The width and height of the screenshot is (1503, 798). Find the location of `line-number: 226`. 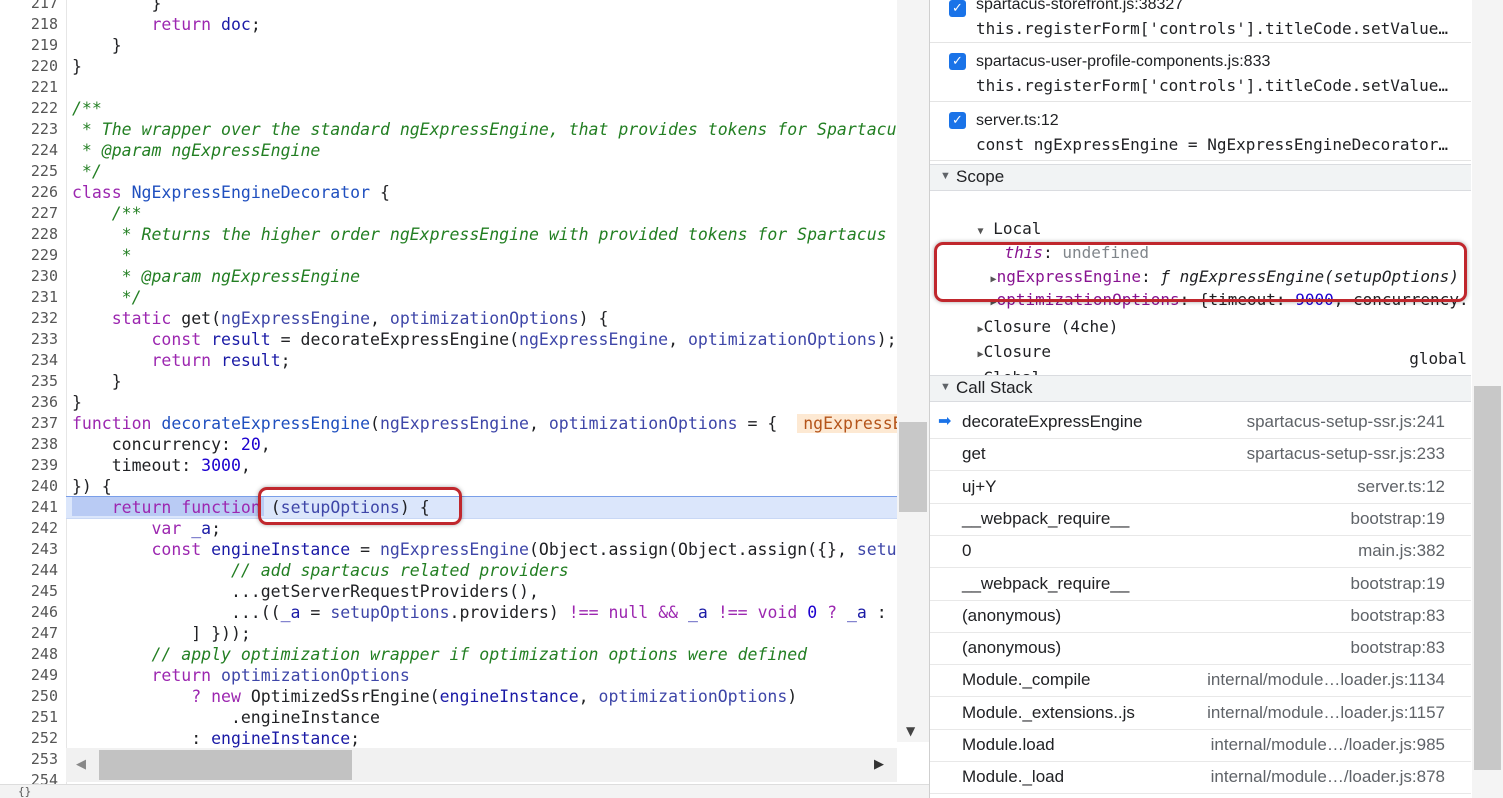

line-number: 226 is located at coordinates (29, 192).